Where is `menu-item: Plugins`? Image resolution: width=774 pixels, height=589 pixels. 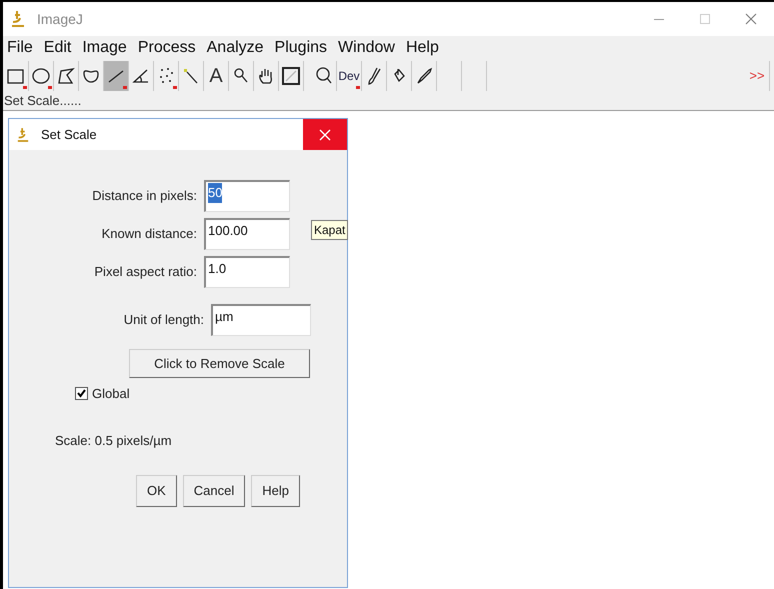 menu-item: Plugins is located at coordinates (301, 48).